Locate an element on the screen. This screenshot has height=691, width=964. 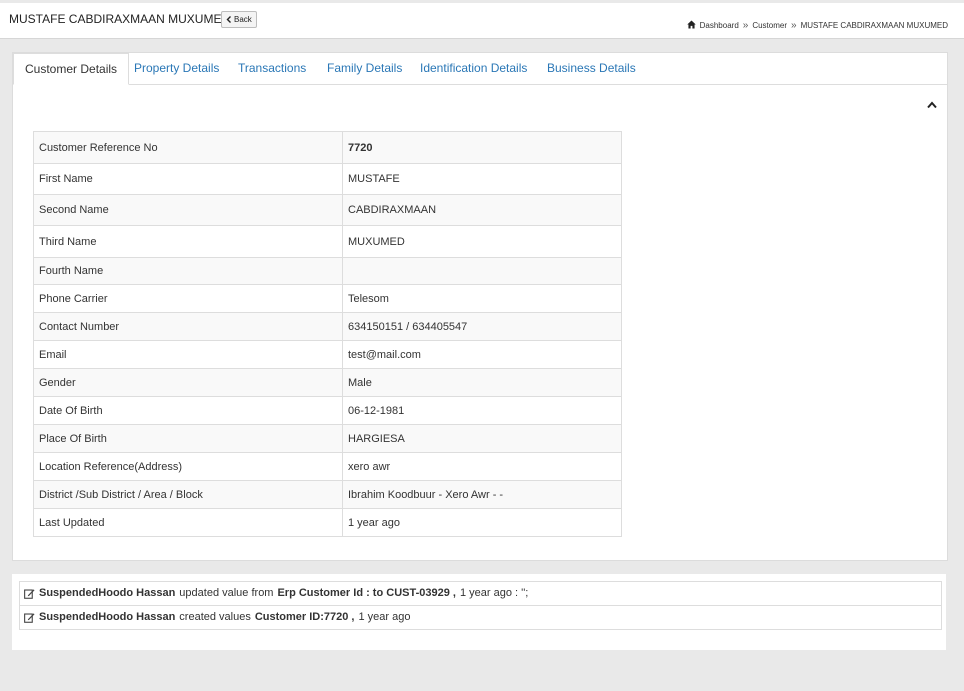
tab-business-details: Business Details is located at coordinates (591, 68).